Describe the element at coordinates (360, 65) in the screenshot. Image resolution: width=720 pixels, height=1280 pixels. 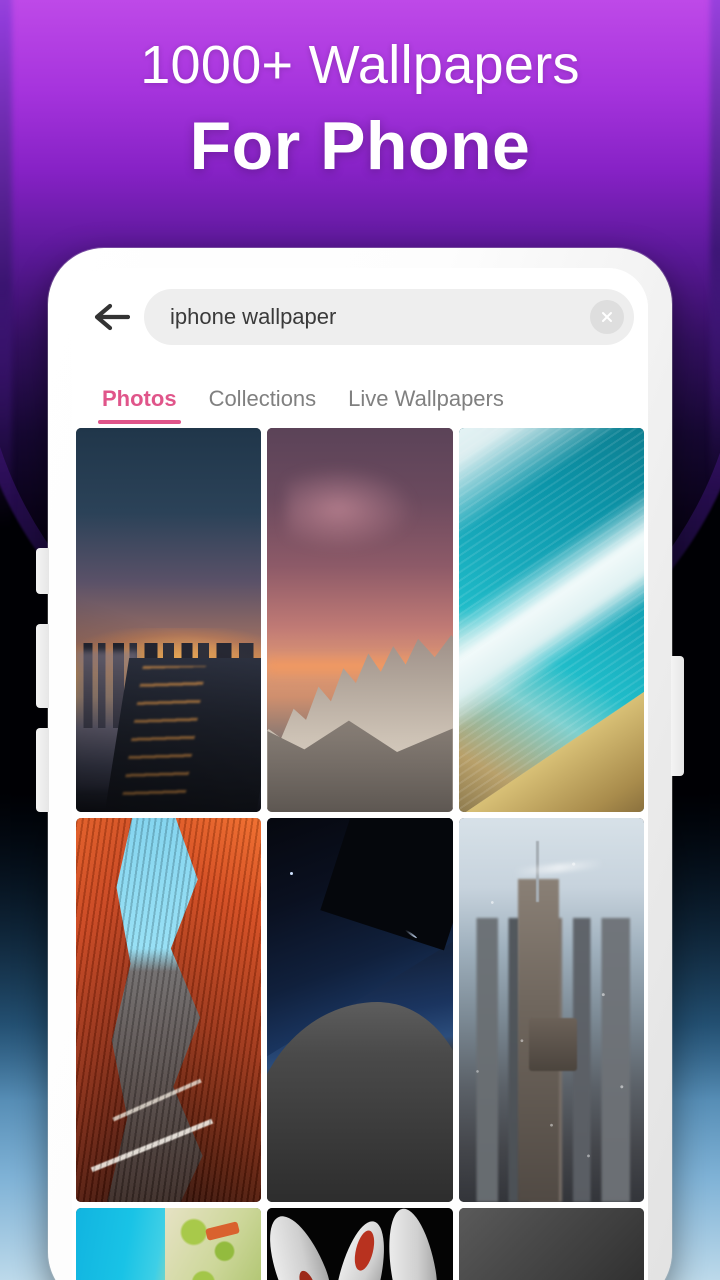
I see `headline-line-1: 1000+ Wallpapers` at that location.